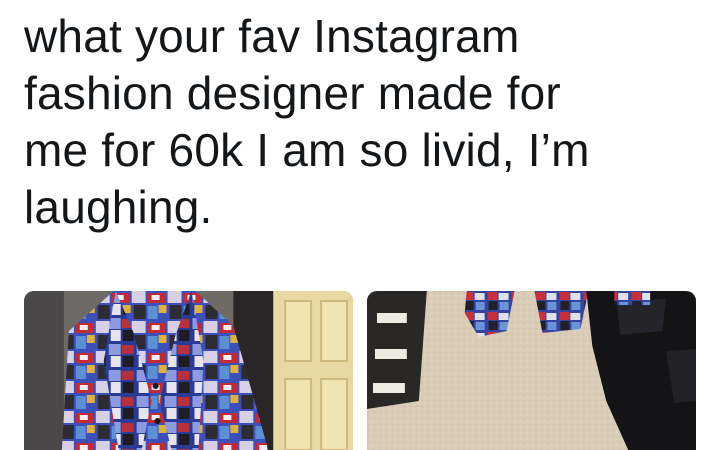  What do you see at coordinates (292, 93) in the screenshot?
I see `tweet-text-line-2: fashion designer made for` at bounding box center [292, 93].